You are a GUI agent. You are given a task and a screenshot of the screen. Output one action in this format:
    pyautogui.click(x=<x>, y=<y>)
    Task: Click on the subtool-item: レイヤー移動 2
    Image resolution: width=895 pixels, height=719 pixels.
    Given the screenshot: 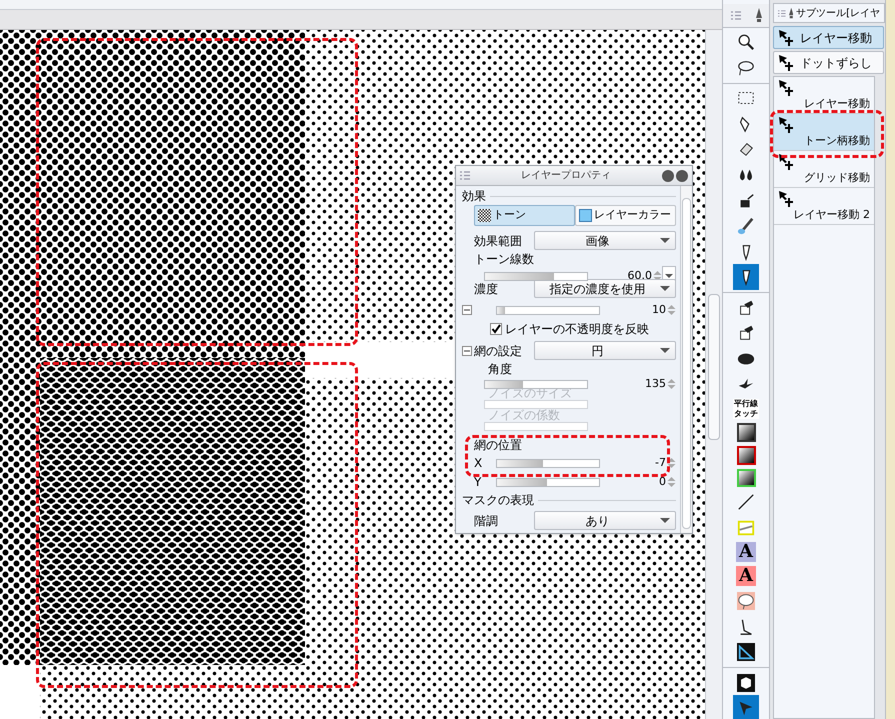 What is the action you would take?
    pyautogui.click(x=824, y=206)
    